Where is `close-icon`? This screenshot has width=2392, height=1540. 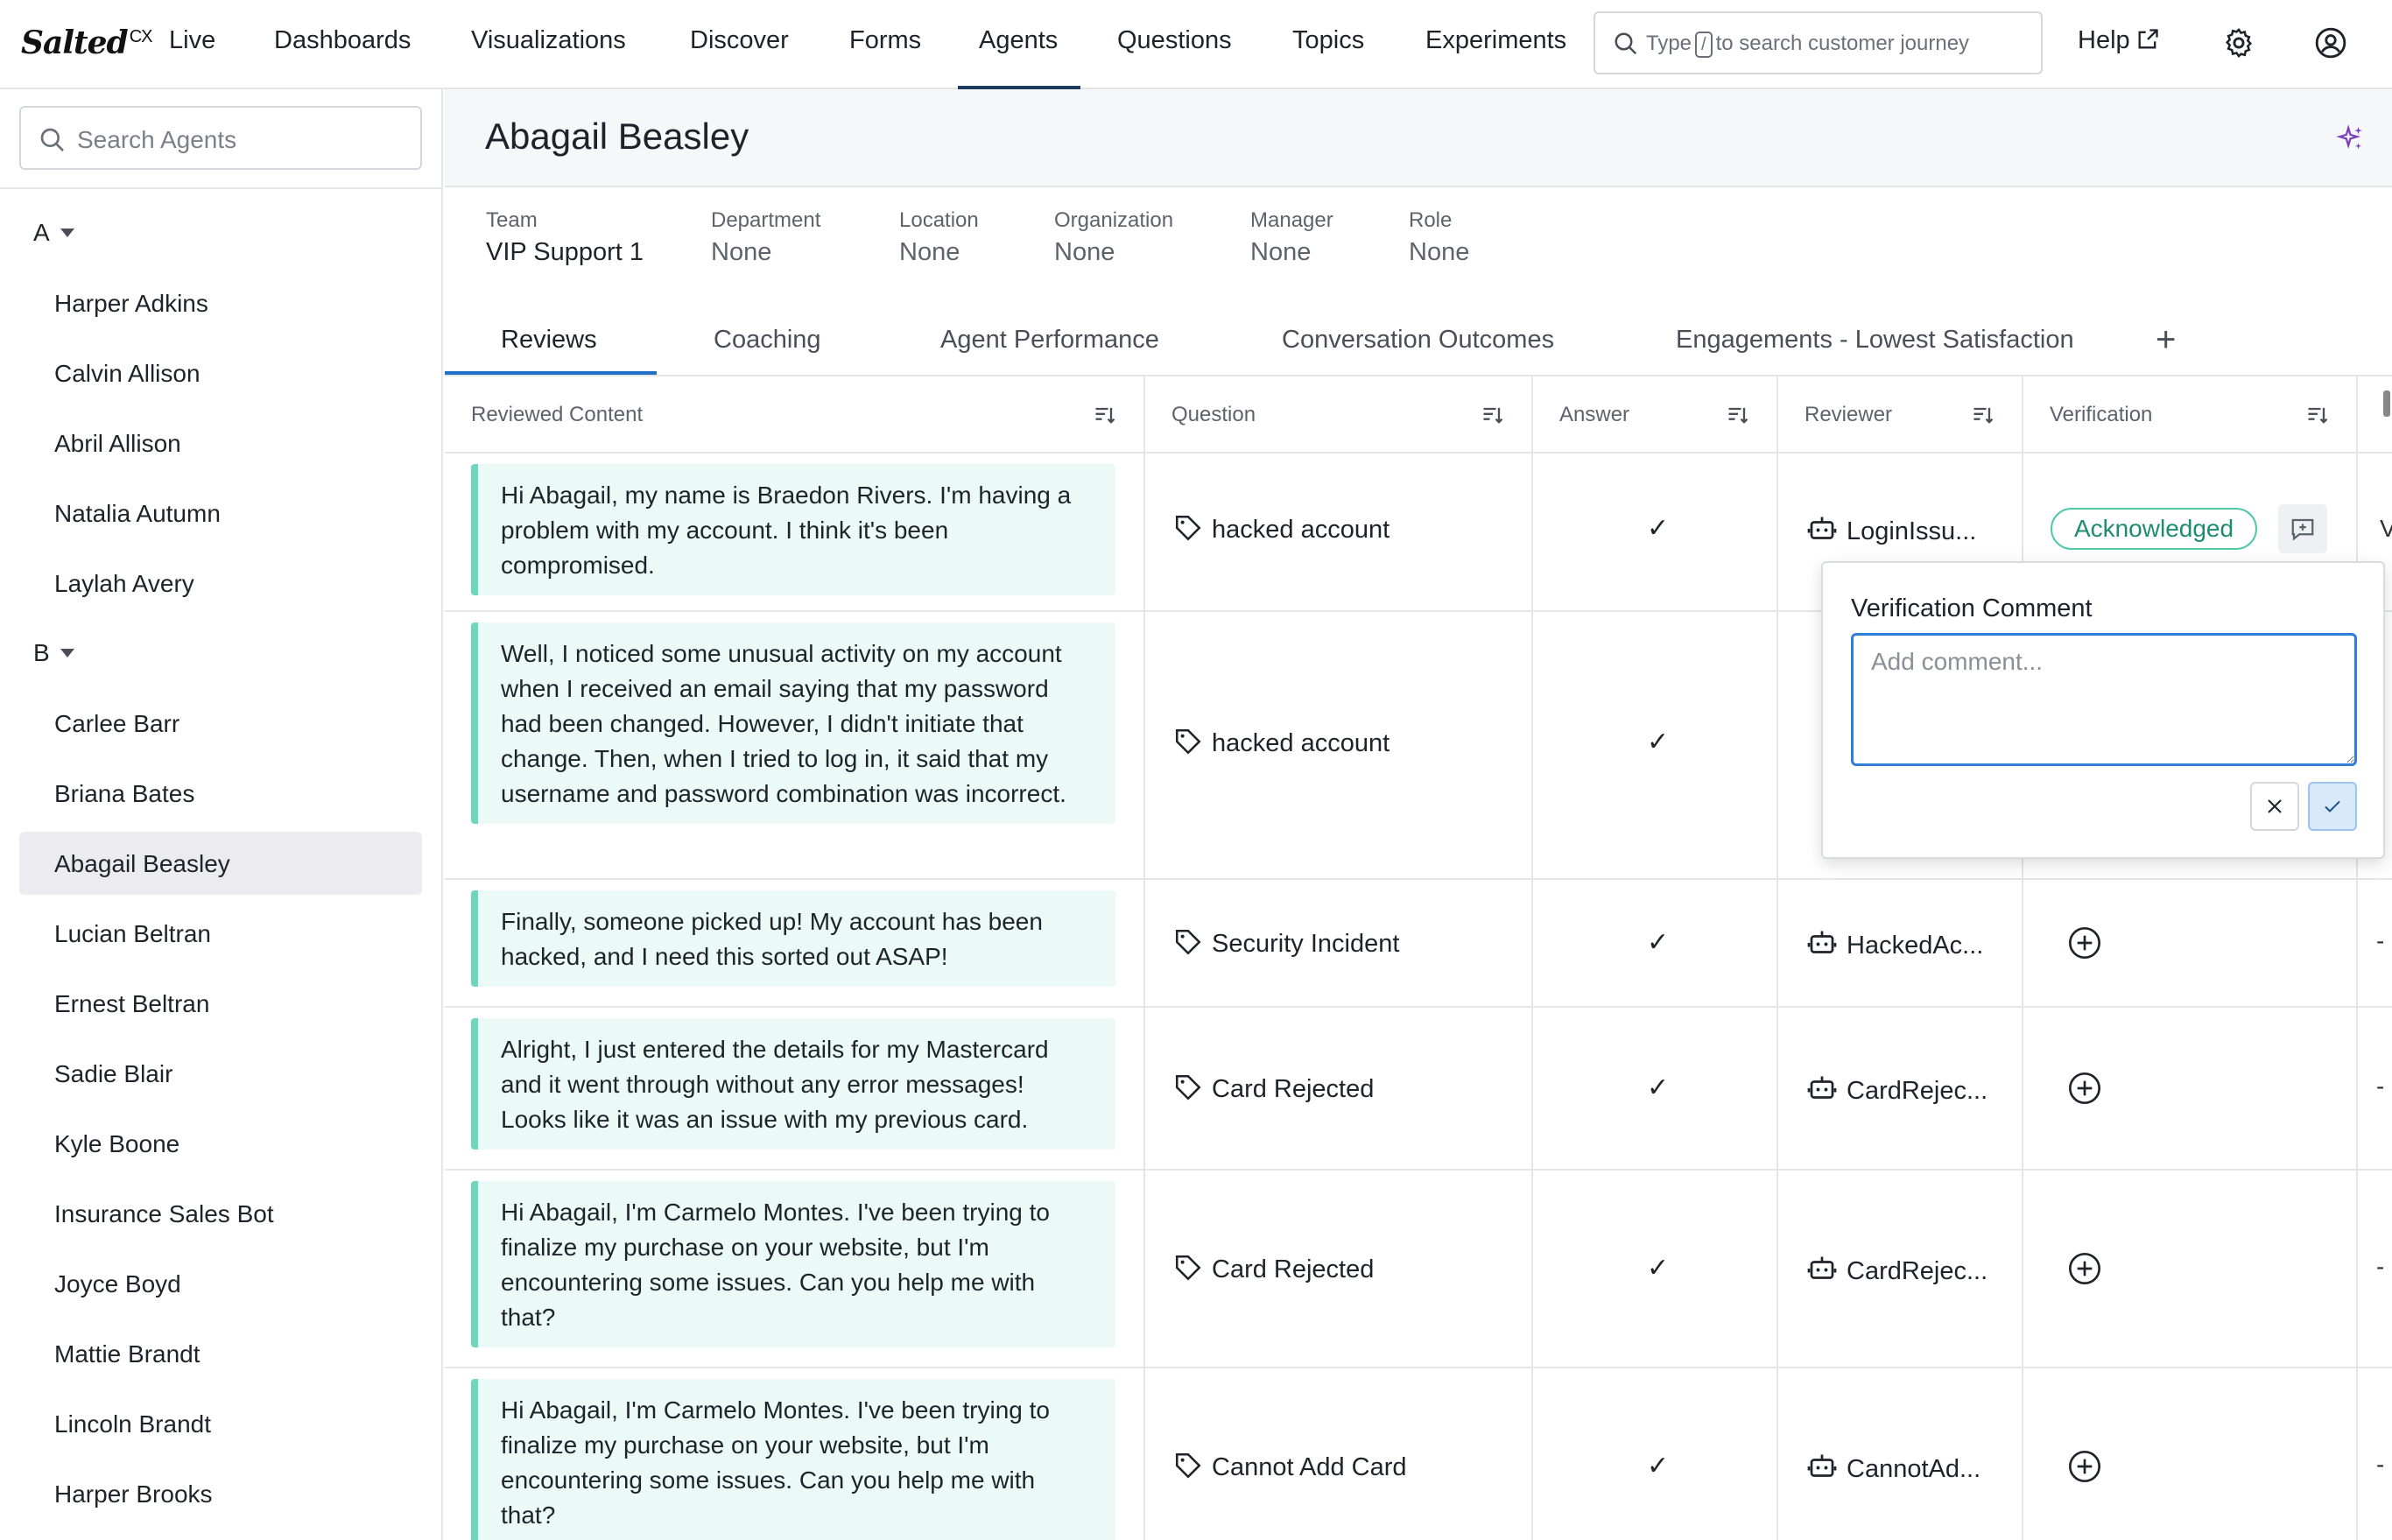
close-icon is located at coordinates (2275, 806).